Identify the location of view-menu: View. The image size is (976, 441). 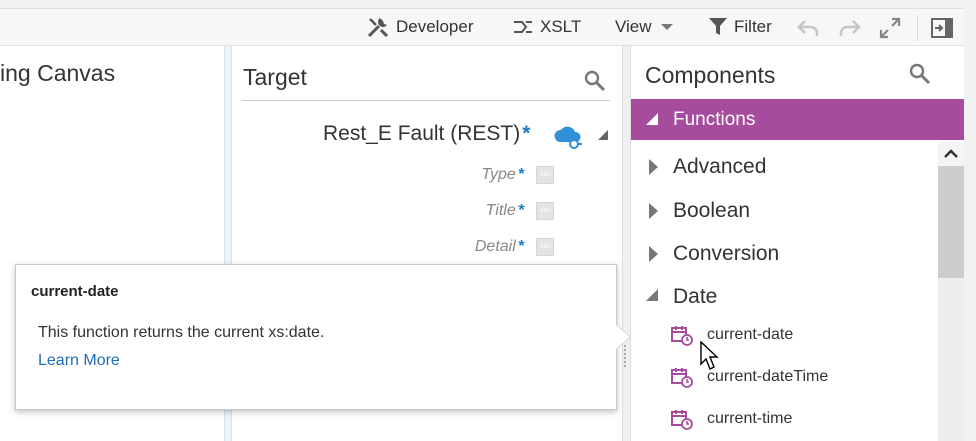
(644, 27).